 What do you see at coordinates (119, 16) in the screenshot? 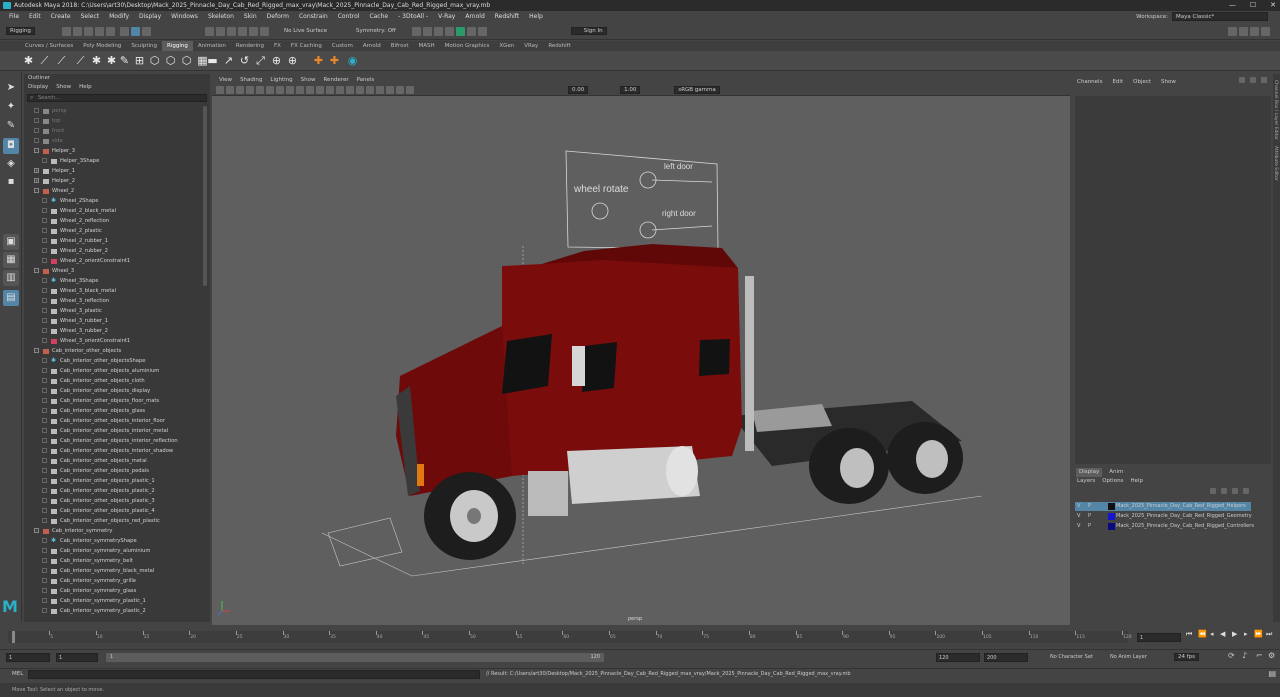
I see `menu-modify: Modify` at bounding box center [119, 16].